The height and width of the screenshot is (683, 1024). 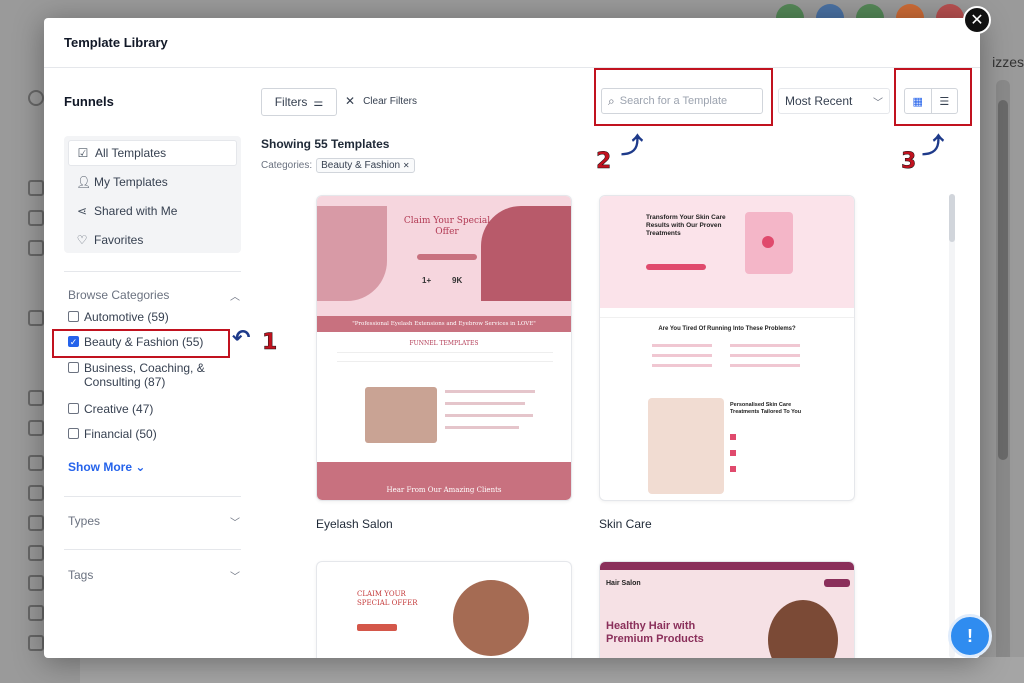 What do you see at coordinates (361, 165) in the screenshot?
I see `chip-label: Beauty & Fashion` at bounding box center [361, 165].